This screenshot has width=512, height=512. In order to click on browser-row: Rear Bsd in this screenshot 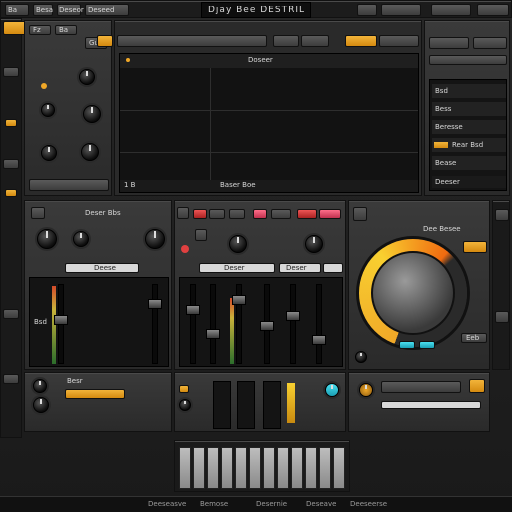, I will do `click(469, 145)`.